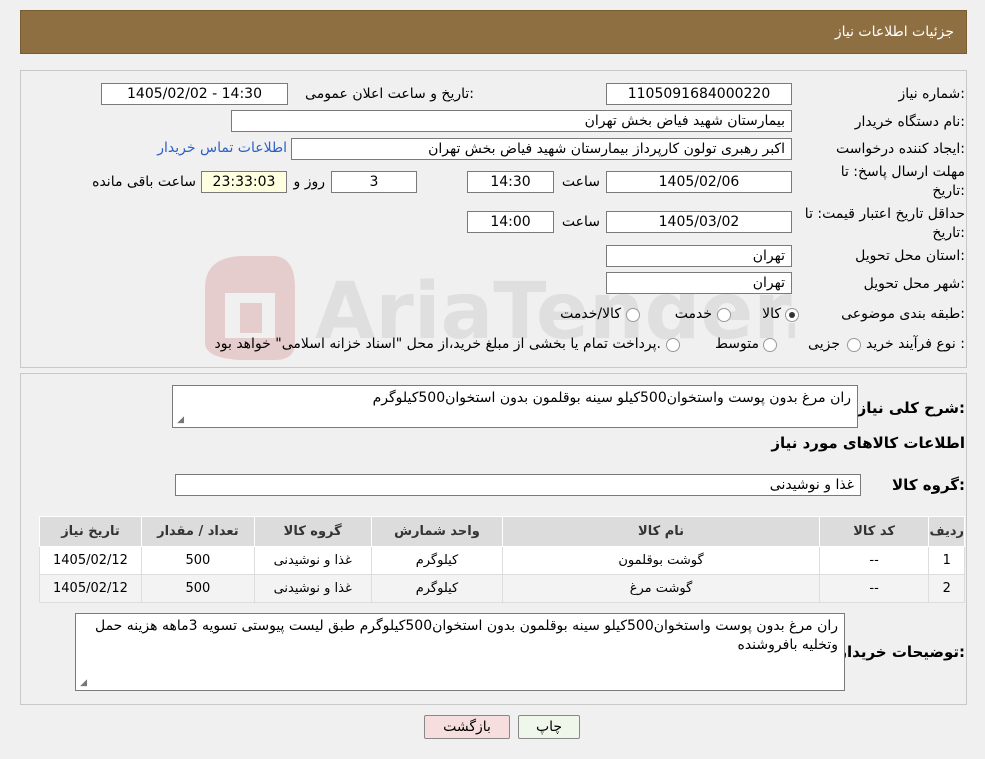 This screenshot has width=985, height=759. What do you see at coordinates (874, 531) in the screenshot?
I see `column-header: کد کالا` at bounding box center [874, 531].